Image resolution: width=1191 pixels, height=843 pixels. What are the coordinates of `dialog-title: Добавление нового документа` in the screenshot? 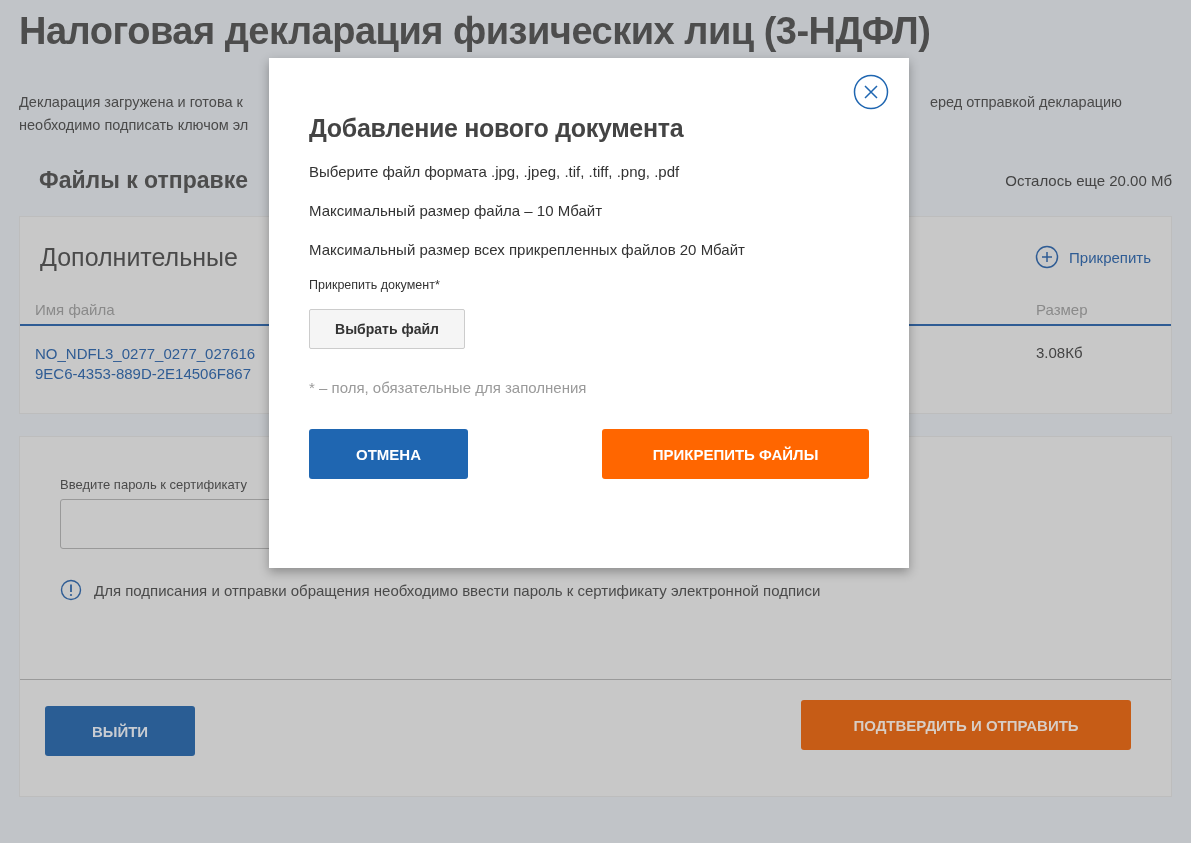 It's located at (496, 128).